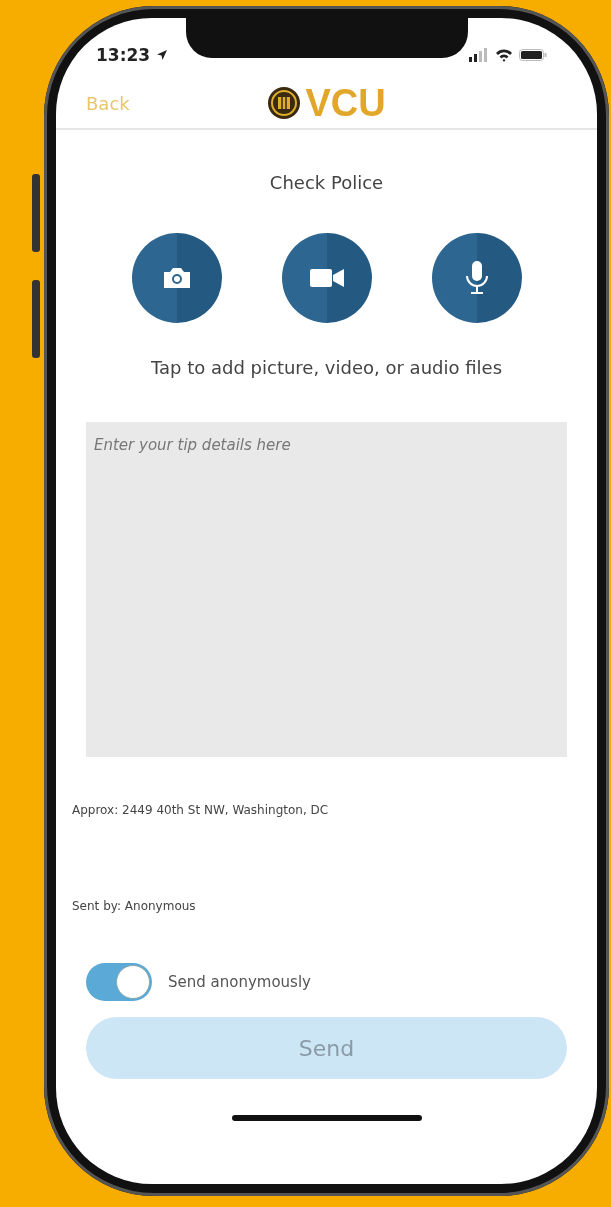 The width and height of the screenshot is (611, 1207). I want to click on battery-icon, so click(533, 55).